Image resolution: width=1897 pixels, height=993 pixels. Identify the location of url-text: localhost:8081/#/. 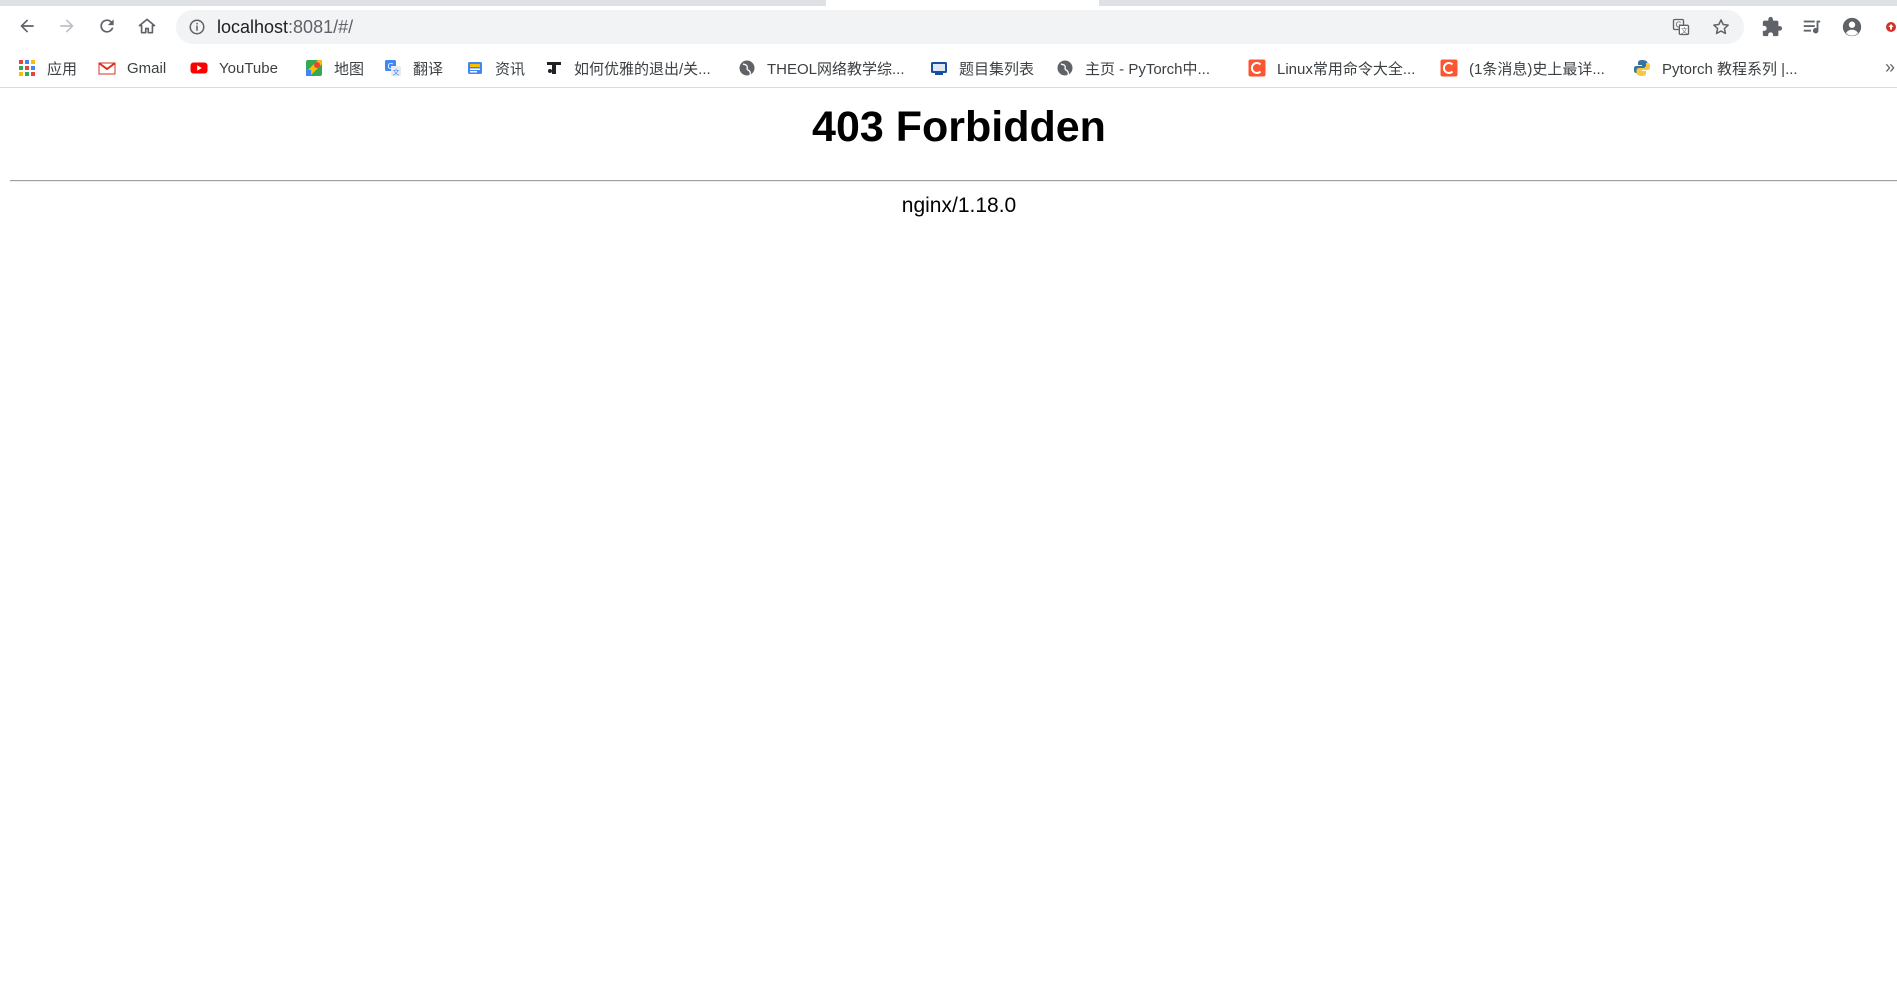
(285, 27).